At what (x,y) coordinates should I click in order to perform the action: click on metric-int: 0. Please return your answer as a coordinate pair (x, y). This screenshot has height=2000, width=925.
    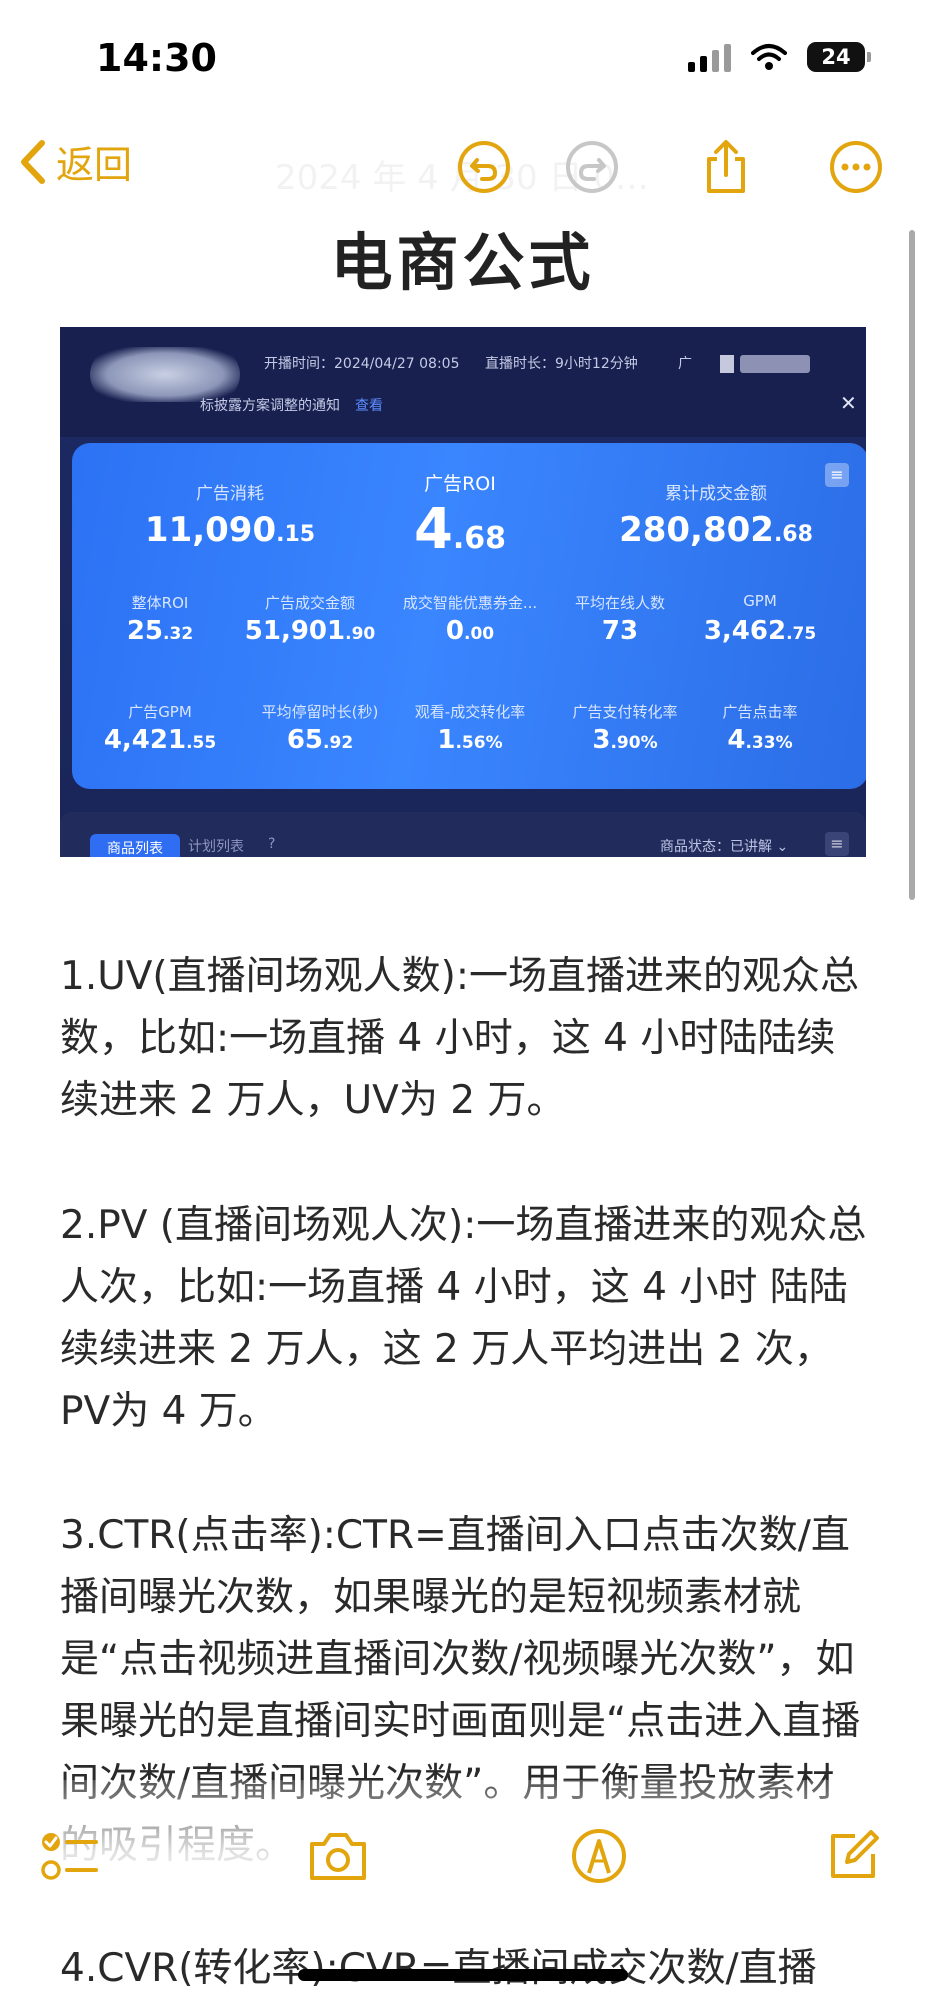
    Looking at the image, I should click on (454, 631).